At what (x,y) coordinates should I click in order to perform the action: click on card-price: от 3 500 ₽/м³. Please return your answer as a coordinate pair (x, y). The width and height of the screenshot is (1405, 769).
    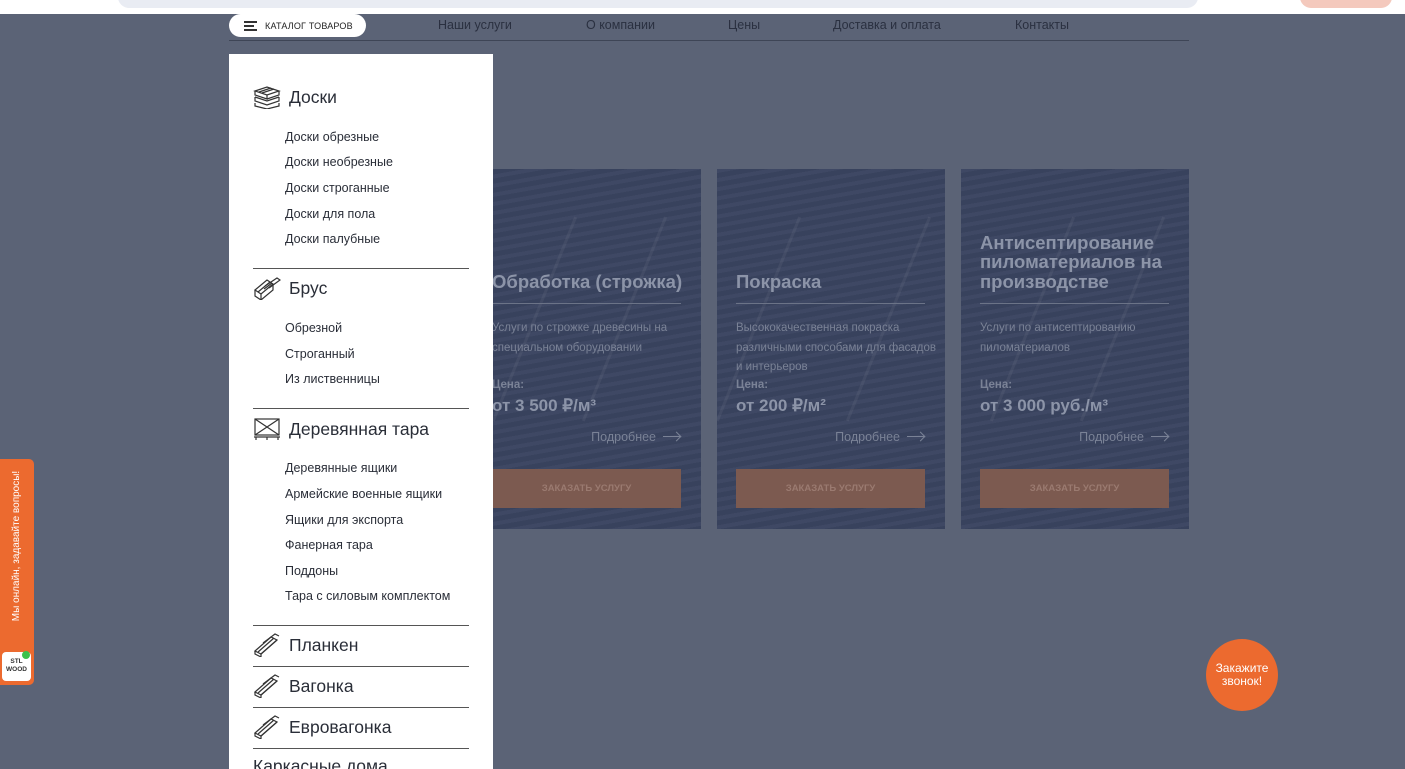
    Looking at the image, I should click on (544, 405).